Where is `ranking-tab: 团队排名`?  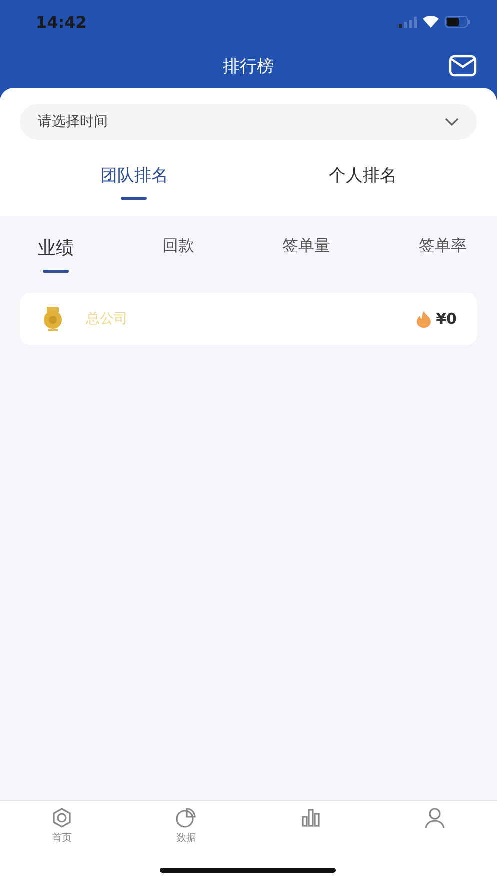 ranking-tab: 团队排名 is located at coordinates (134, 182).